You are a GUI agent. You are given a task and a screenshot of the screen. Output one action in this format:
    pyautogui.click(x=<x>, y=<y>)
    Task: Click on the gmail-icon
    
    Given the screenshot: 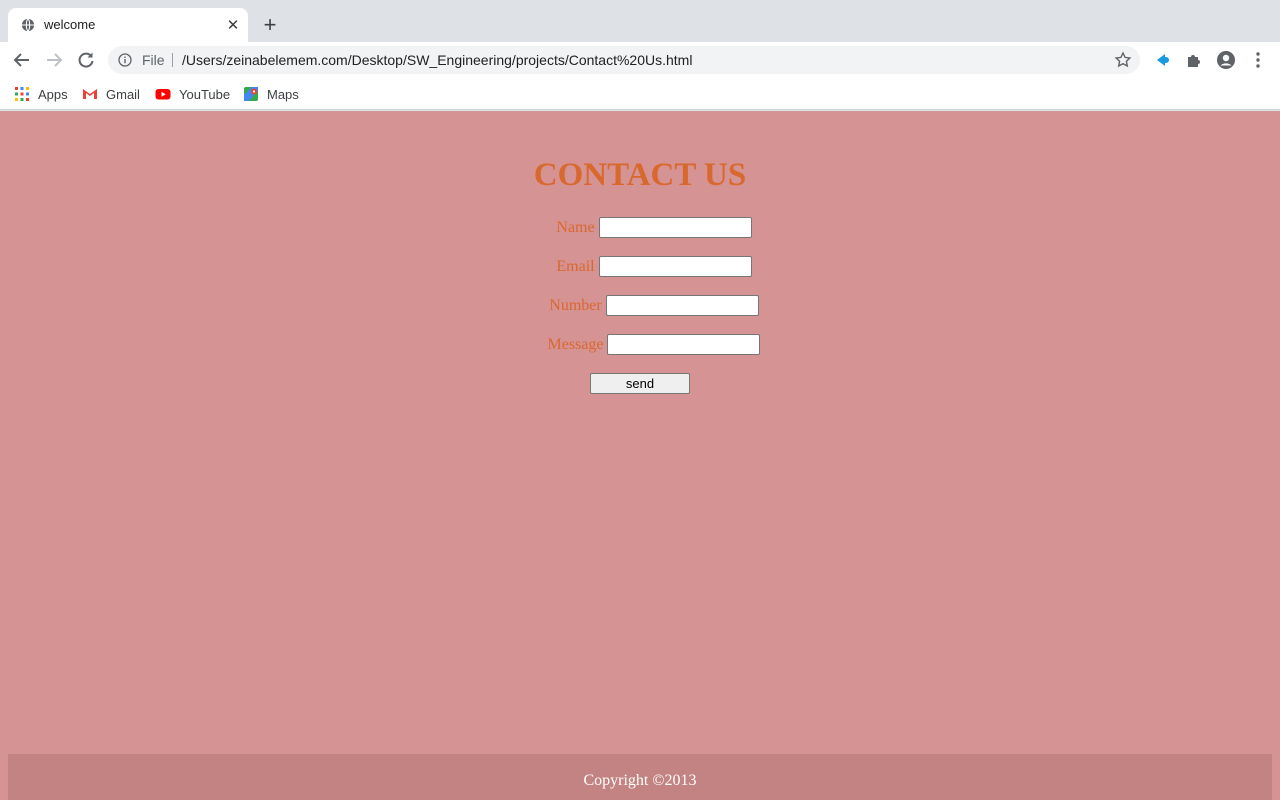 What is the action you would take?
    pyautogui.click(x=90, y=94)
    